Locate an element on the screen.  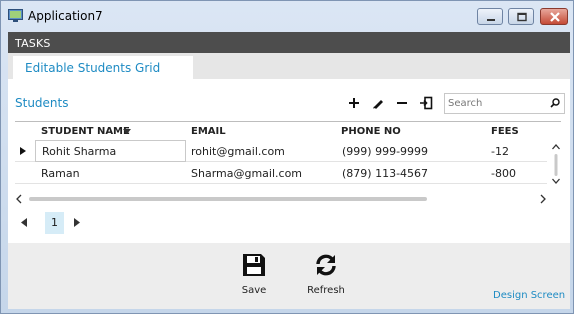
export-icon is located at coordinates (426, 103).